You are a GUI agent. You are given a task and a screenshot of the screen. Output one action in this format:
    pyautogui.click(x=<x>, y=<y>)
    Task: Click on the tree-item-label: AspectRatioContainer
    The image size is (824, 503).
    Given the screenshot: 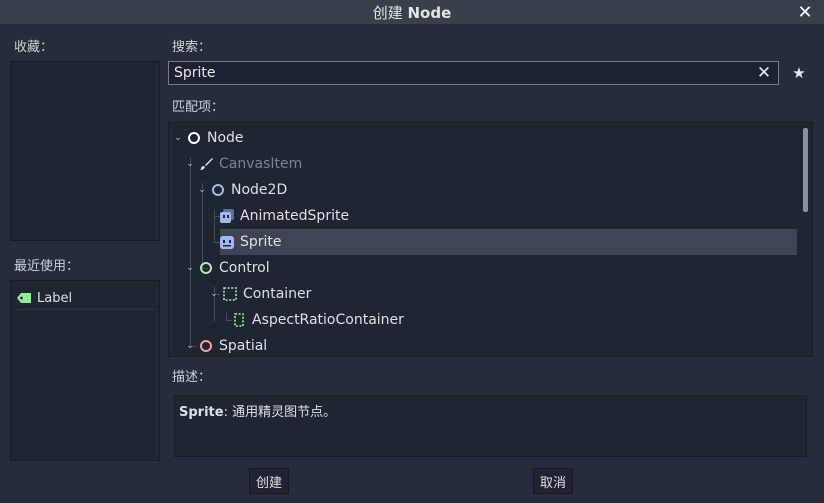 What is the action you would take?
    pyautogui.click(x=328, y=320)
    